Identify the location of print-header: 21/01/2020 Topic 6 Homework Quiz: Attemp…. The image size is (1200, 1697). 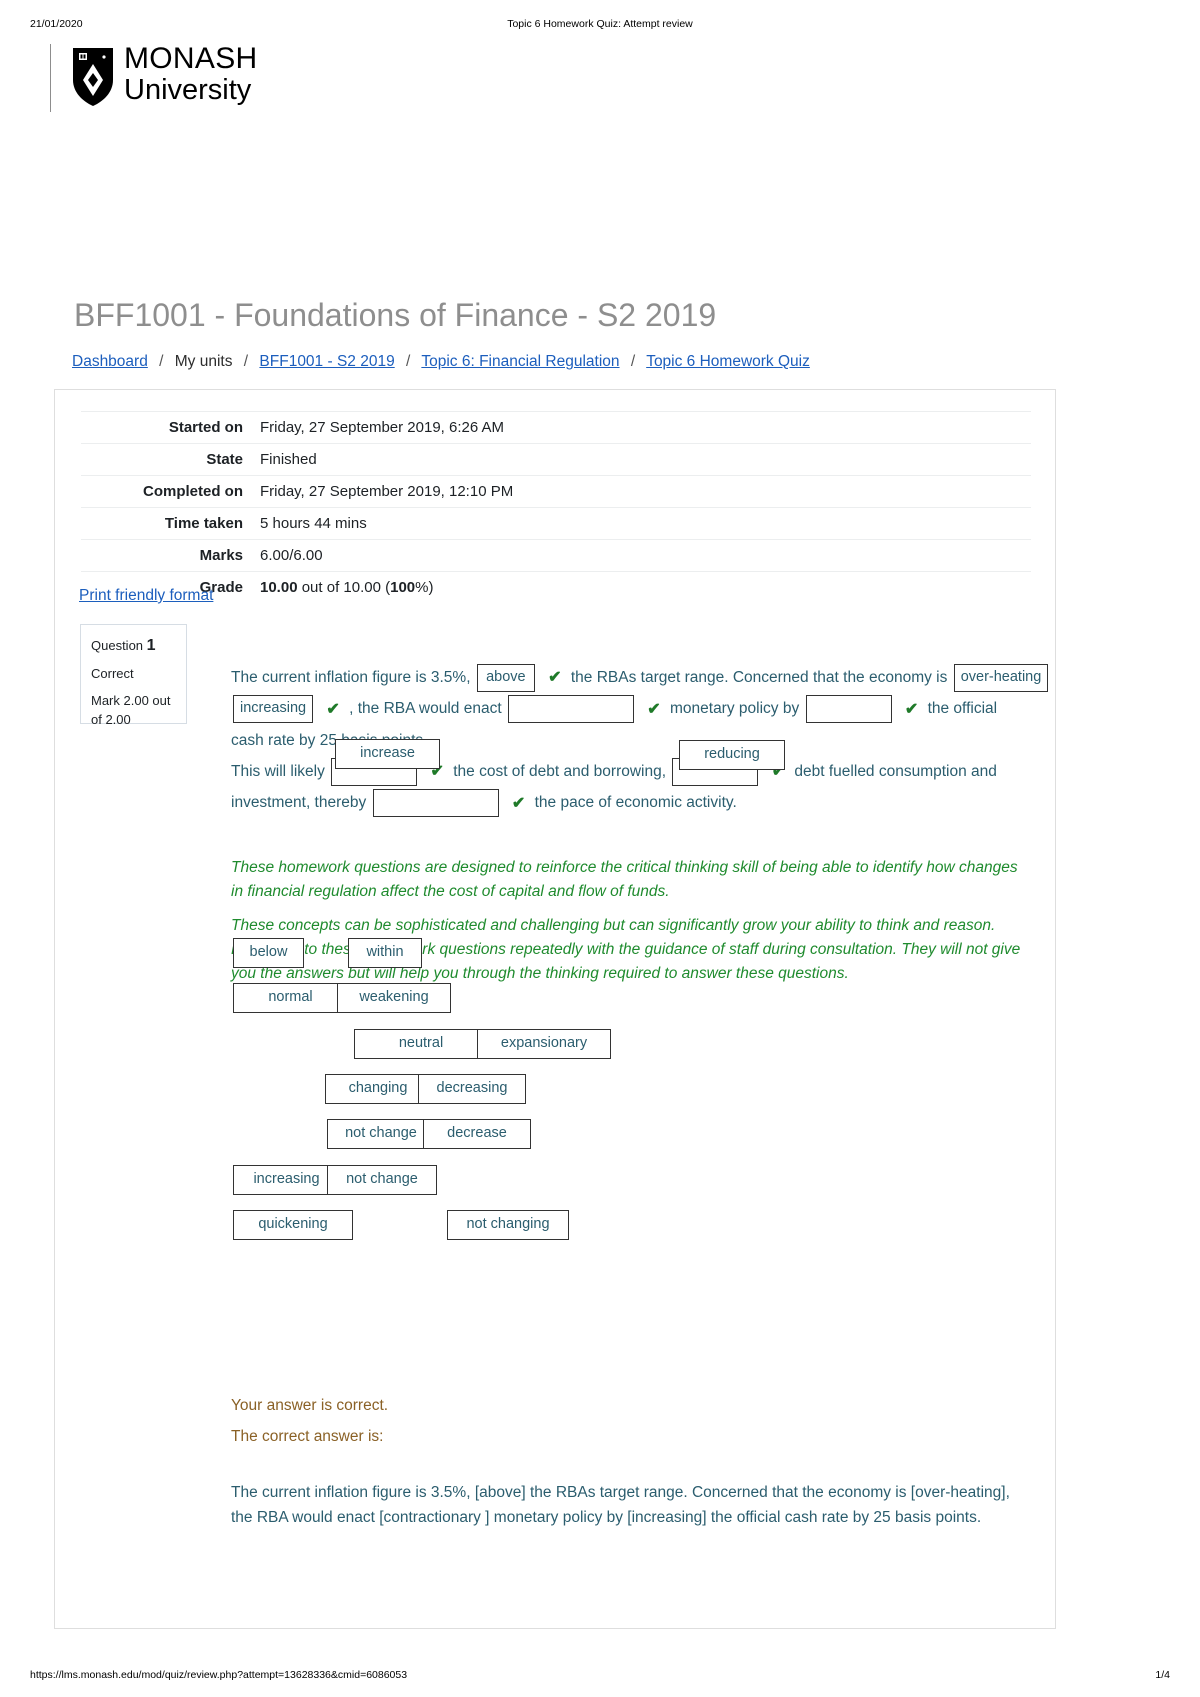
(600, 25).